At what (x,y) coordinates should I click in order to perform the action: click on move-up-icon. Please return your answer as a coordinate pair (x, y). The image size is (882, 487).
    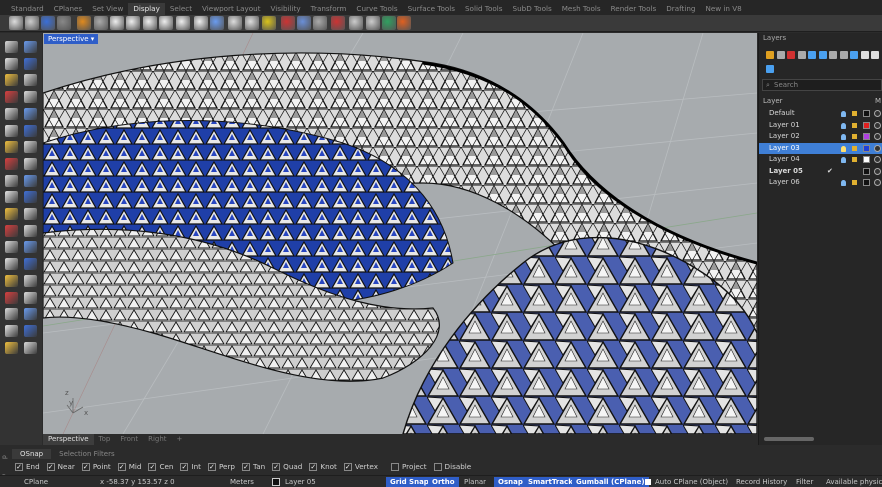
    Looking at the image, I should click on (812, 55).